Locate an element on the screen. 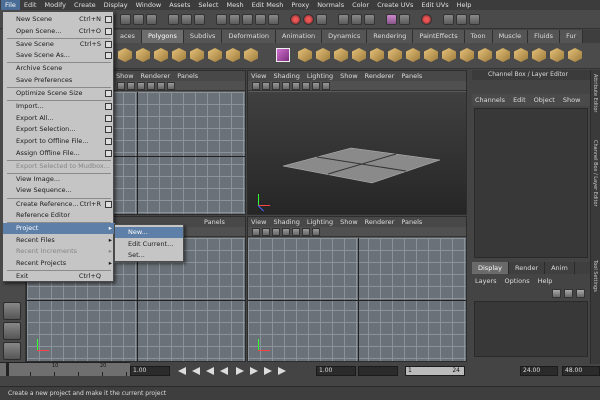 This screenshot has width=600, height=400. new-layer-selected-icon is located at coordinates (568, 293).